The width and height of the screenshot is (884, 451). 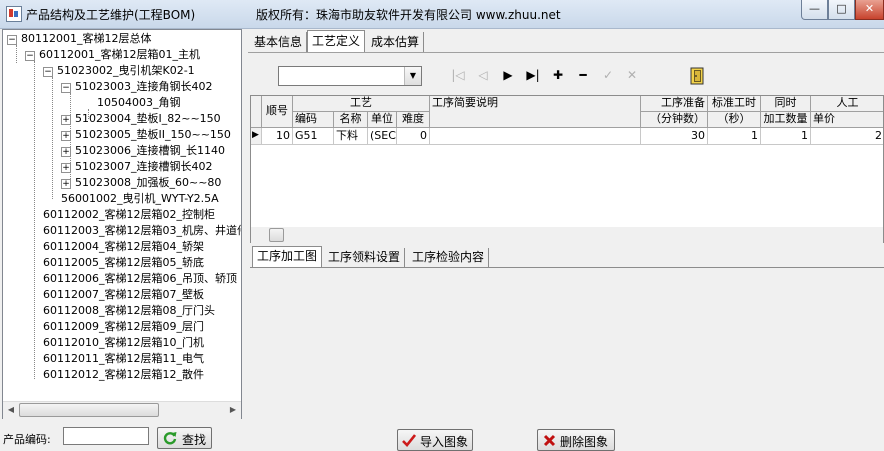 What do you see at coordinates (412, 76) in the screenshot?
I see `chevron-down-icon: ▼` at bounding box center [412, 76].